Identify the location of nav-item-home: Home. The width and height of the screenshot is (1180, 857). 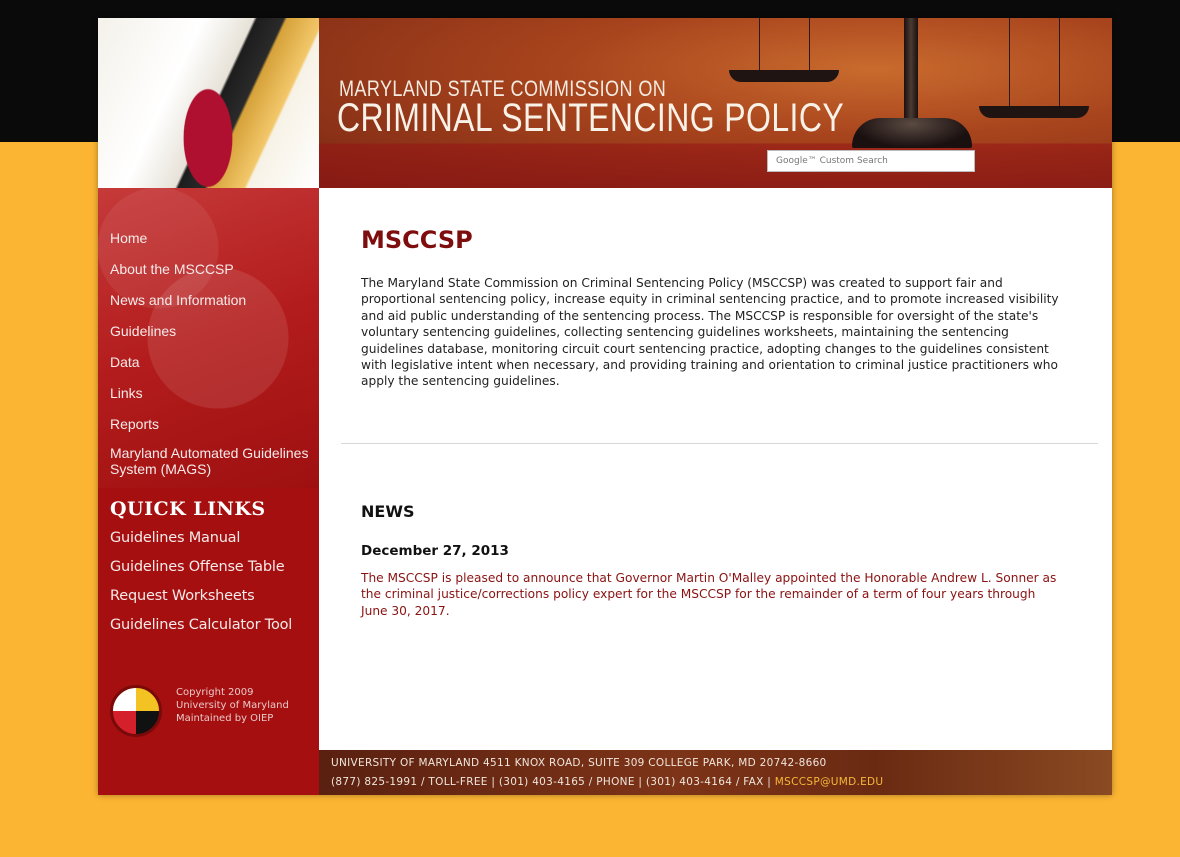
(210, 238).